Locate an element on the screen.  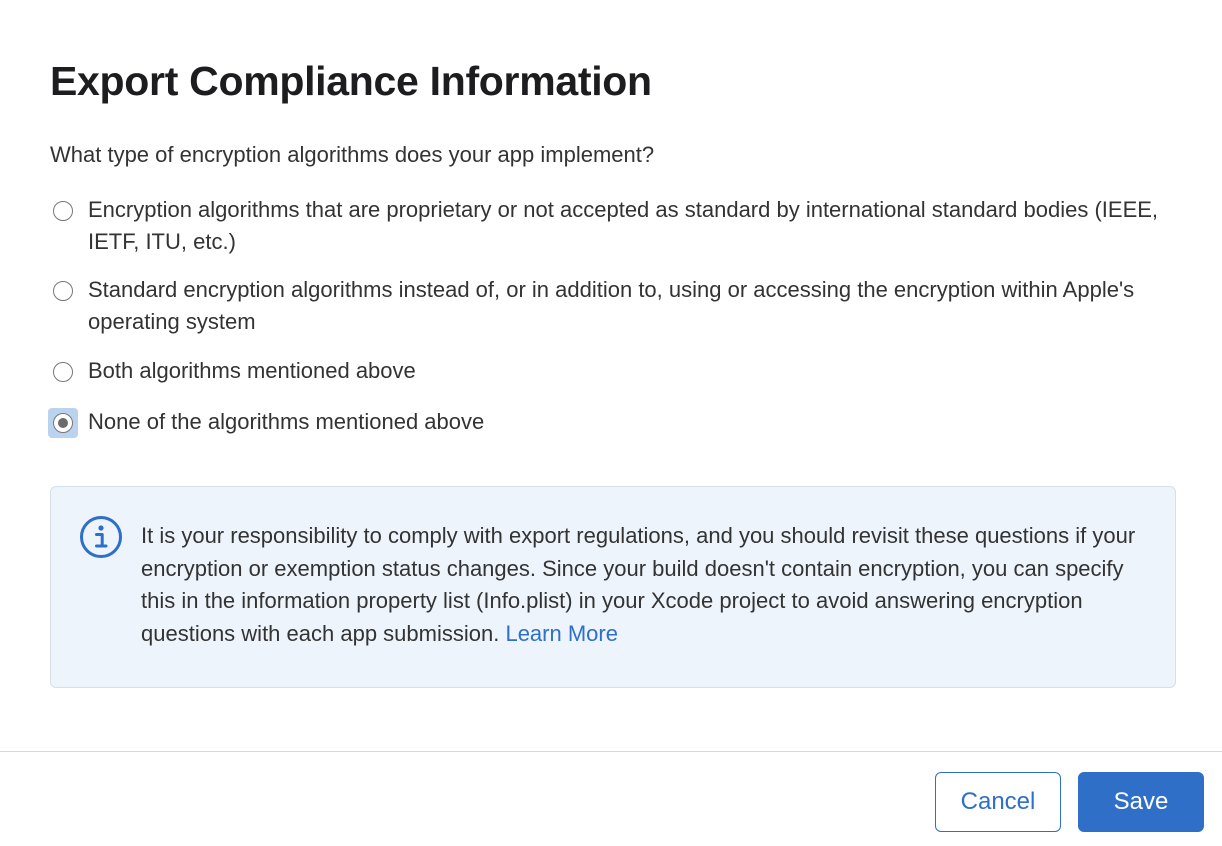
option-label-both: Both algorithms mentioned above is located at coordinates (252, 370).